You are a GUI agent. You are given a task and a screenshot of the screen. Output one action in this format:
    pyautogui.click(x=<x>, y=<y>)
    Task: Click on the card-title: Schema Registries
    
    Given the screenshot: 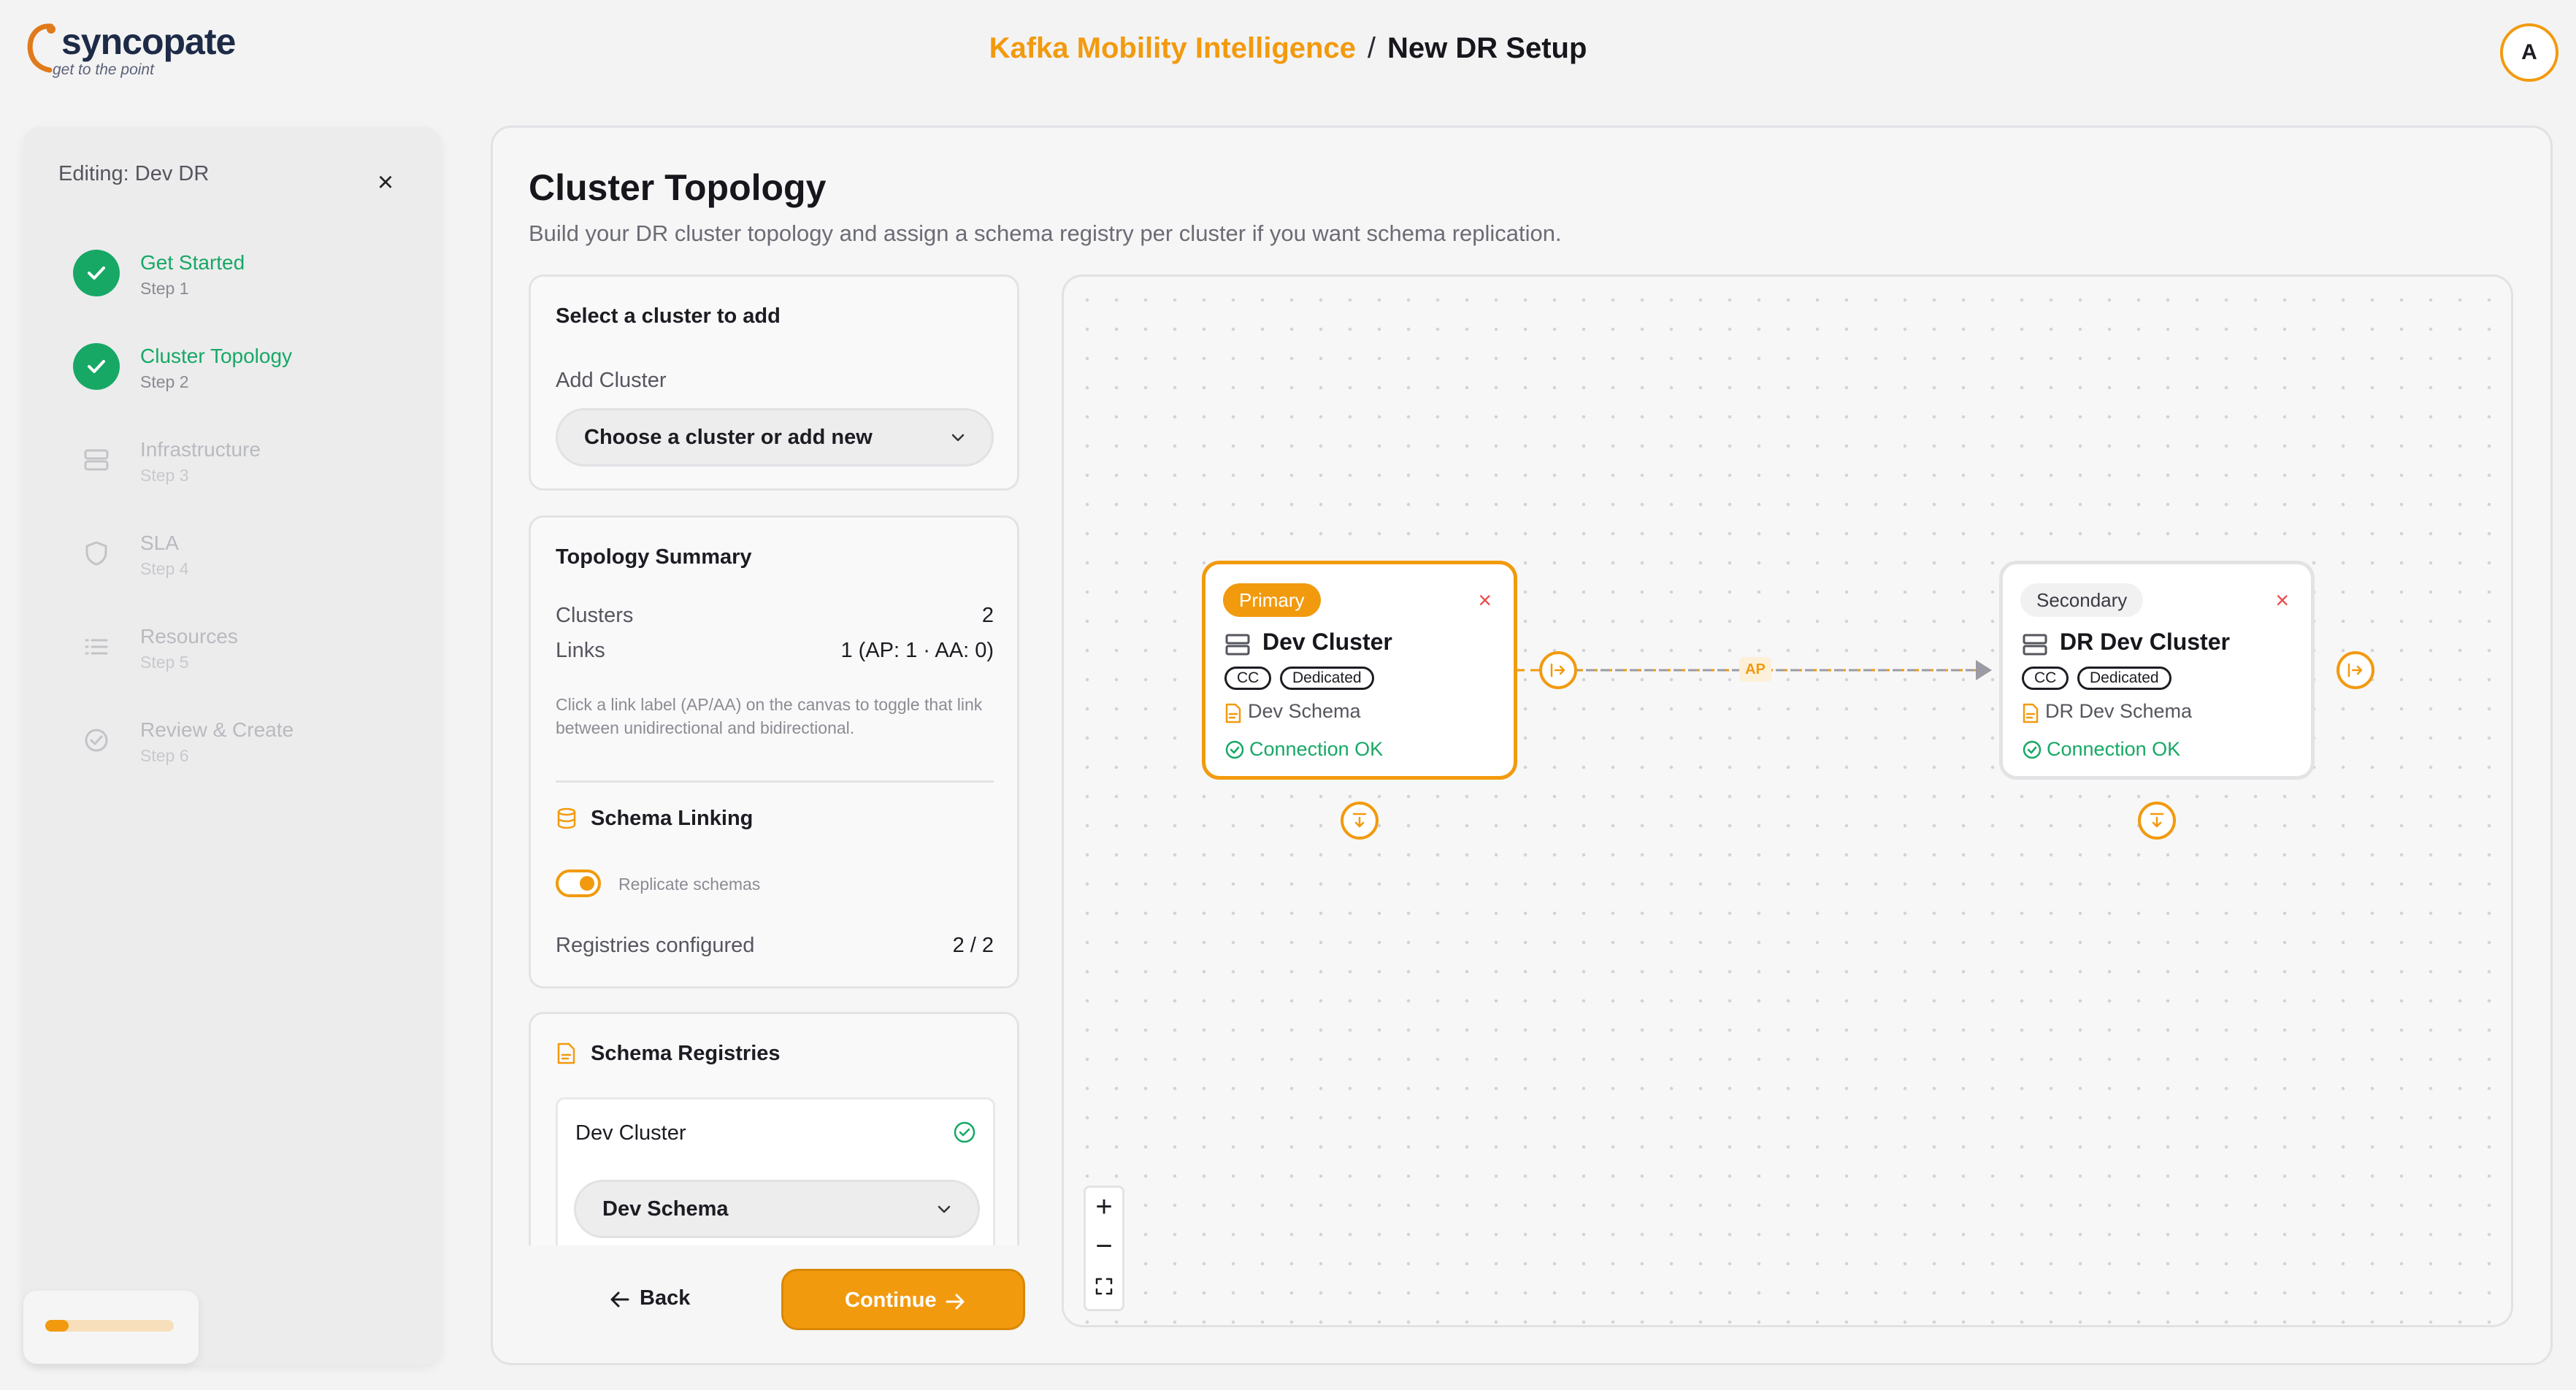 What is the action you would take?
    pyautogui.click(x=686, y=1053)
    